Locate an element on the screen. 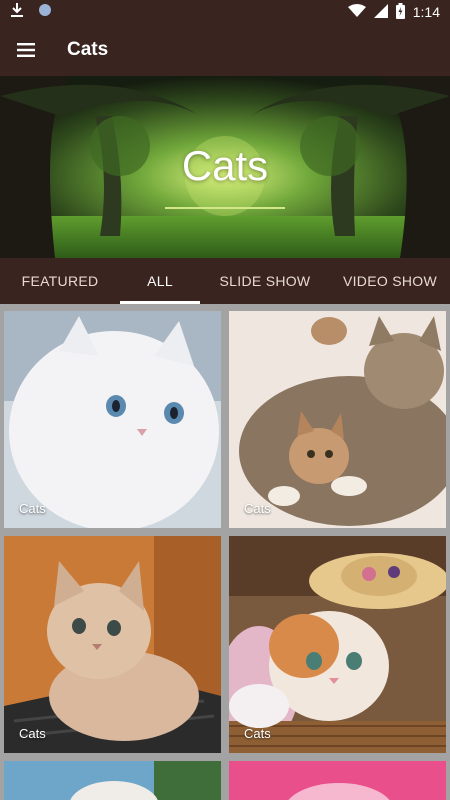 This screenshot has width=450, height=800. battery-icon is located at coordinates (400, 12).